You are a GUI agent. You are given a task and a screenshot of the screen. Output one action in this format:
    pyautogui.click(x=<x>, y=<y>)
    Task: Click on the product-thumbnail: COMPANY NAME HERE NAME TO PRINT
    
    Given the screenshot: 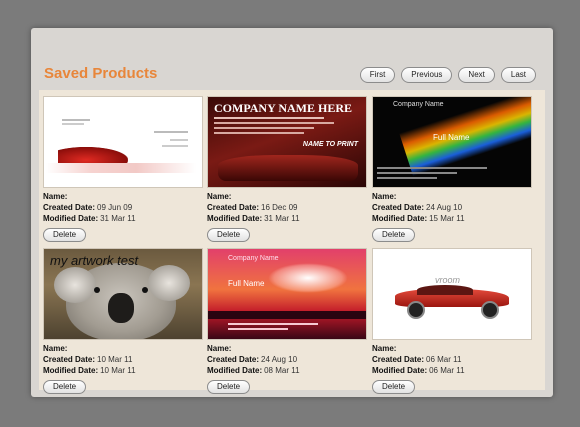 What is the action you would take?
    pyautogui.click(x=287, y=142)
    